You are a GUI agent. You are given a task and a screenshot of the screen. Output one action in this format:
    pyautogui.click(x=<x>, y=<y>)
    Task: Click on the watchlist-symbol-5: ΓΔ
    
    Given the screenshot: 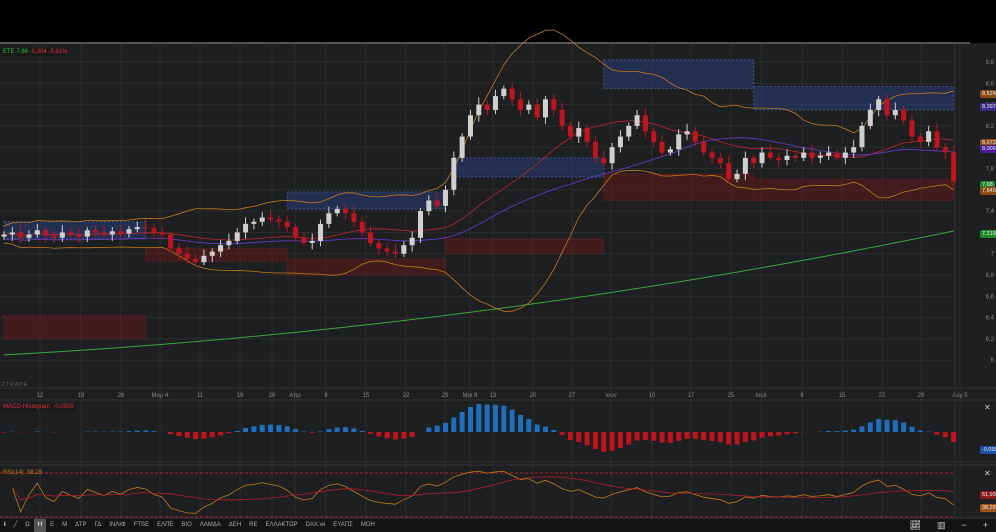 What is the action you would take?
    pyautogui.click(x=97, y=525)
    